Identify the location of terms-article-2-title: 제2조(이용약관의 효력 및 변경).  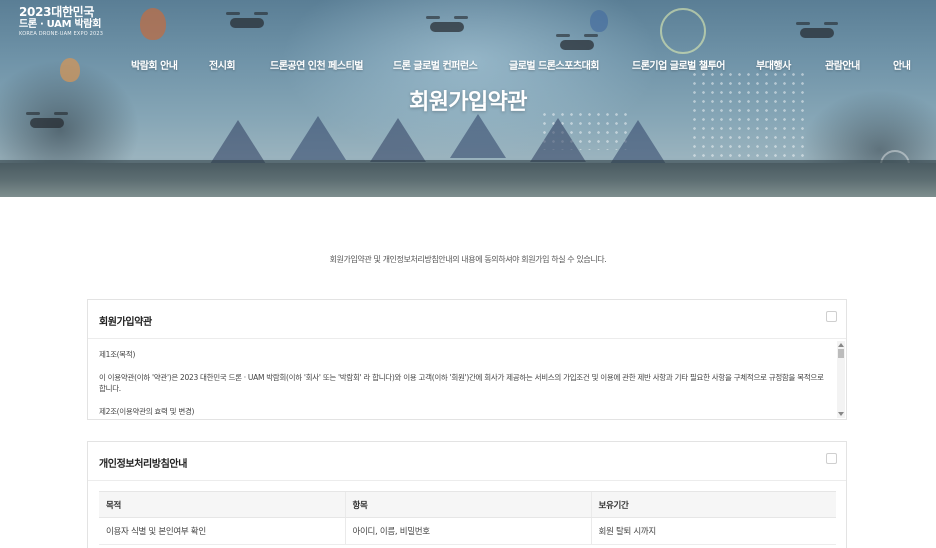
(147, 411).